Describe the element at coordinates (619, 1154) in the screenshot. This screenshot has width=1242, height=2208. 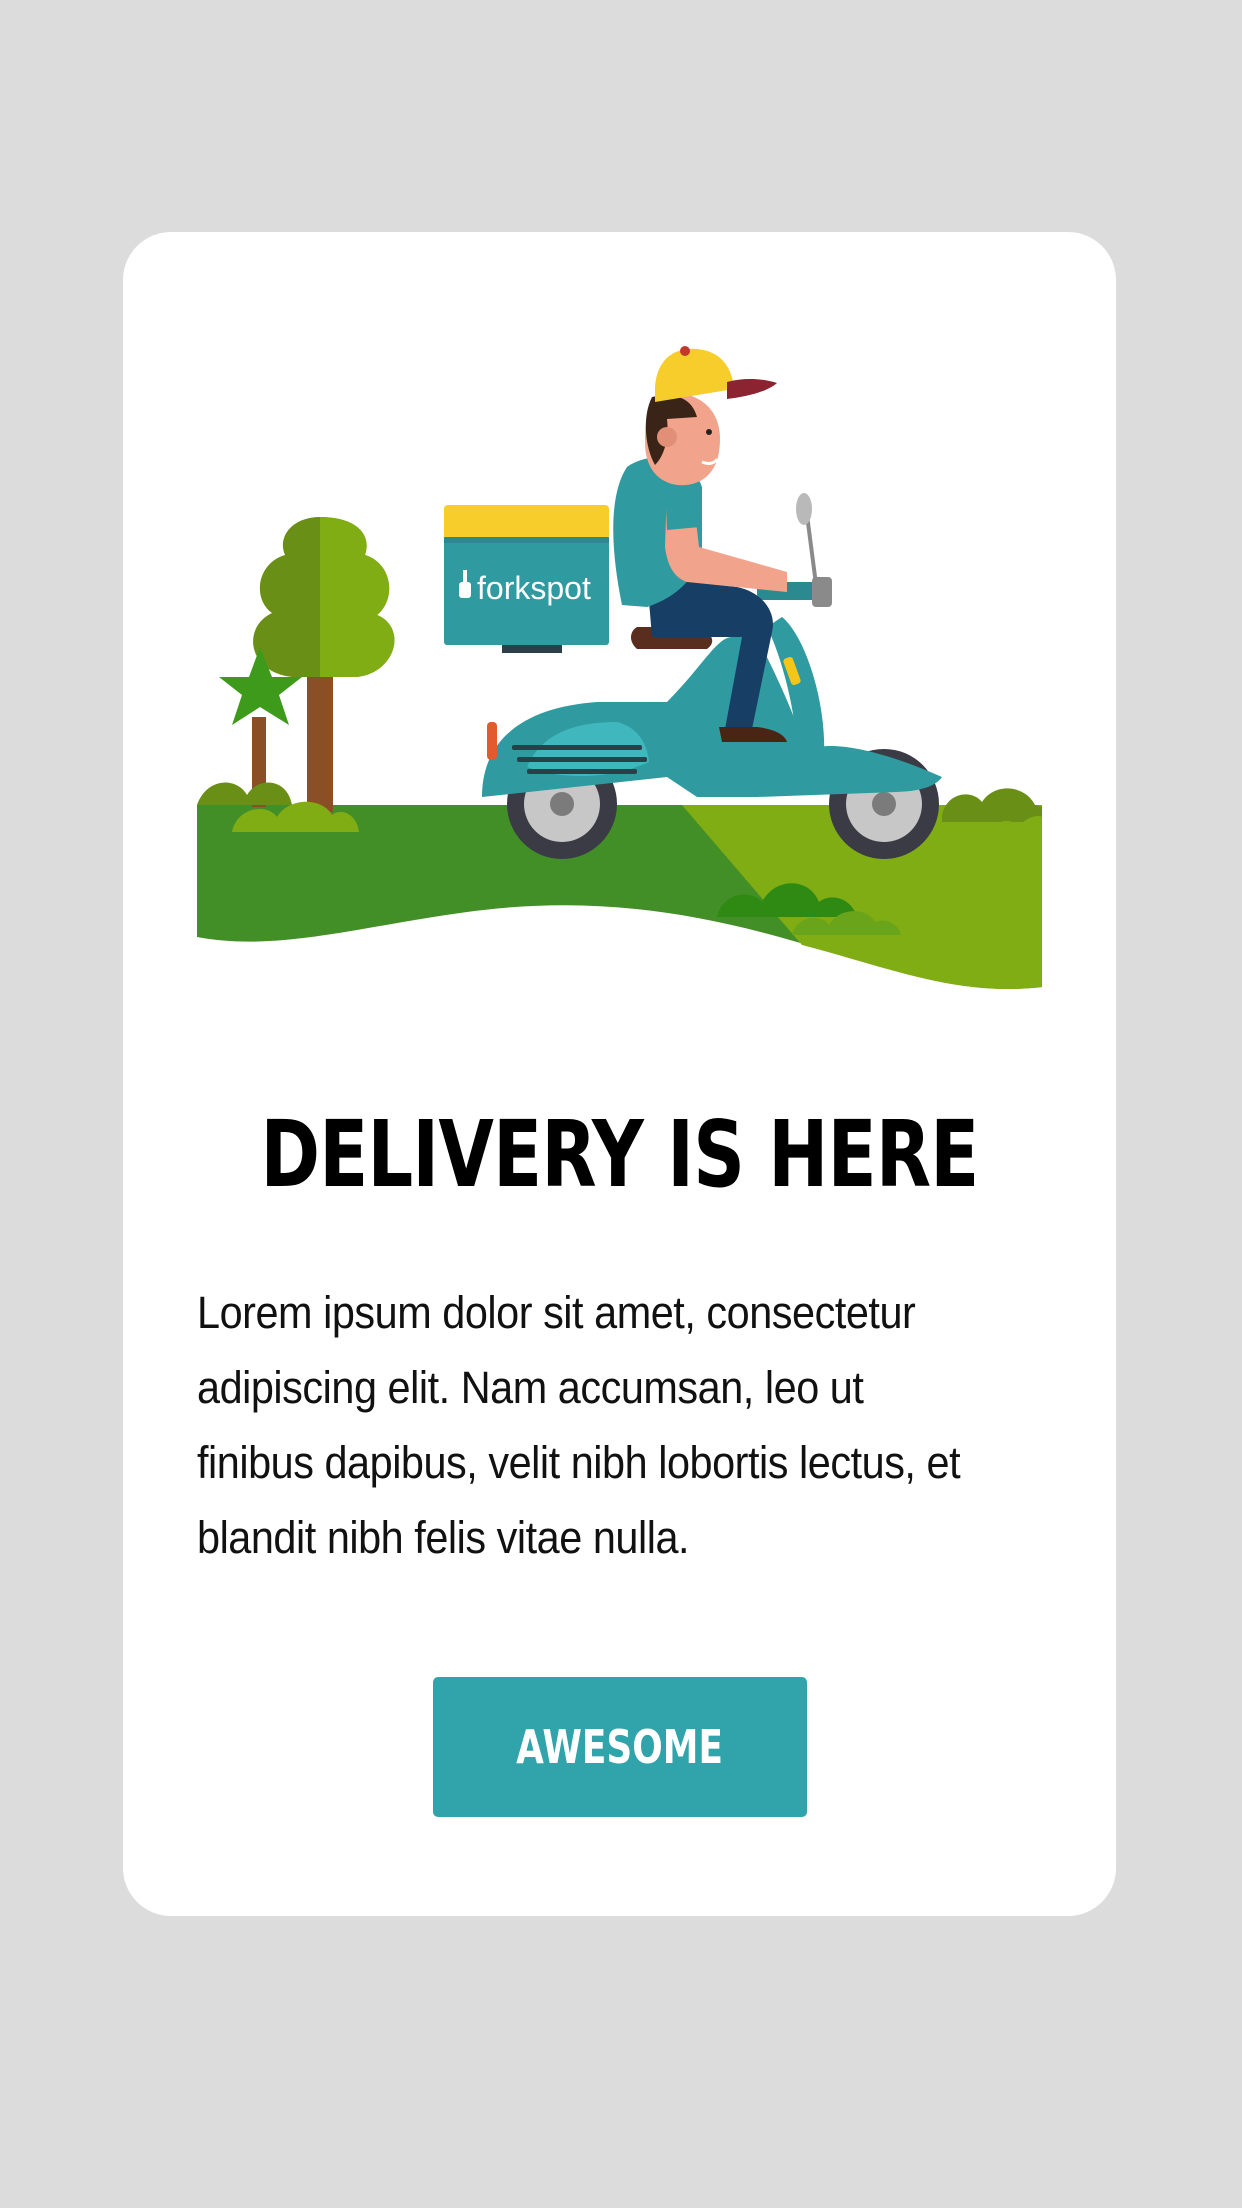
I see `dialog-title: DELIVERY IS HERE` at that location.